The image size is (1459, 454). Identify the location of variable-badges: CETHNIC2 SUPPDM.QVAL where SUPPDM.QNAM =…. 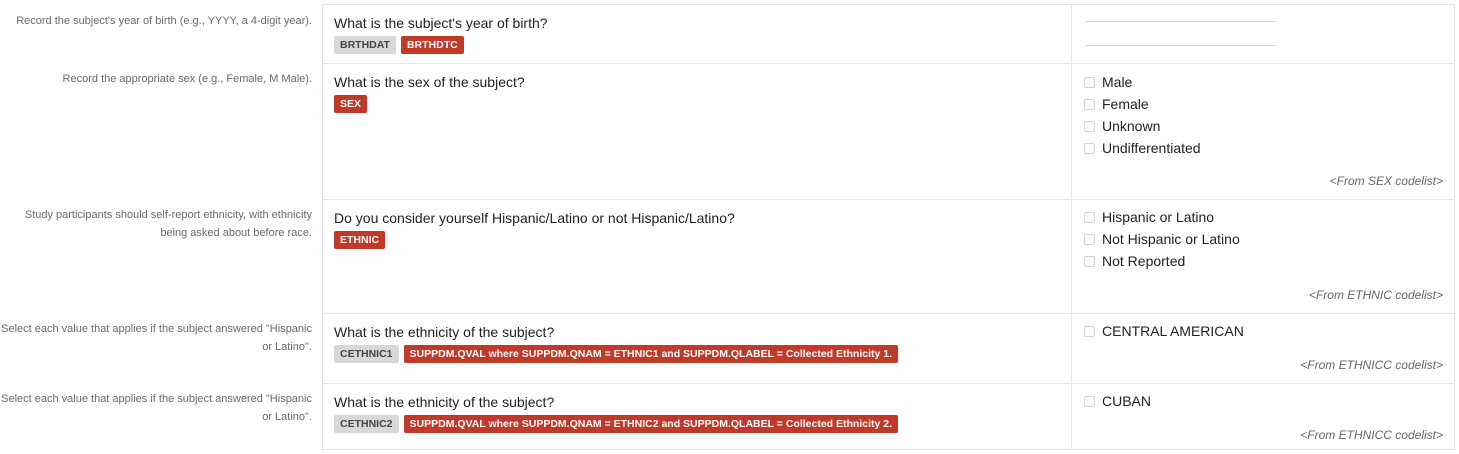
(616, 424).